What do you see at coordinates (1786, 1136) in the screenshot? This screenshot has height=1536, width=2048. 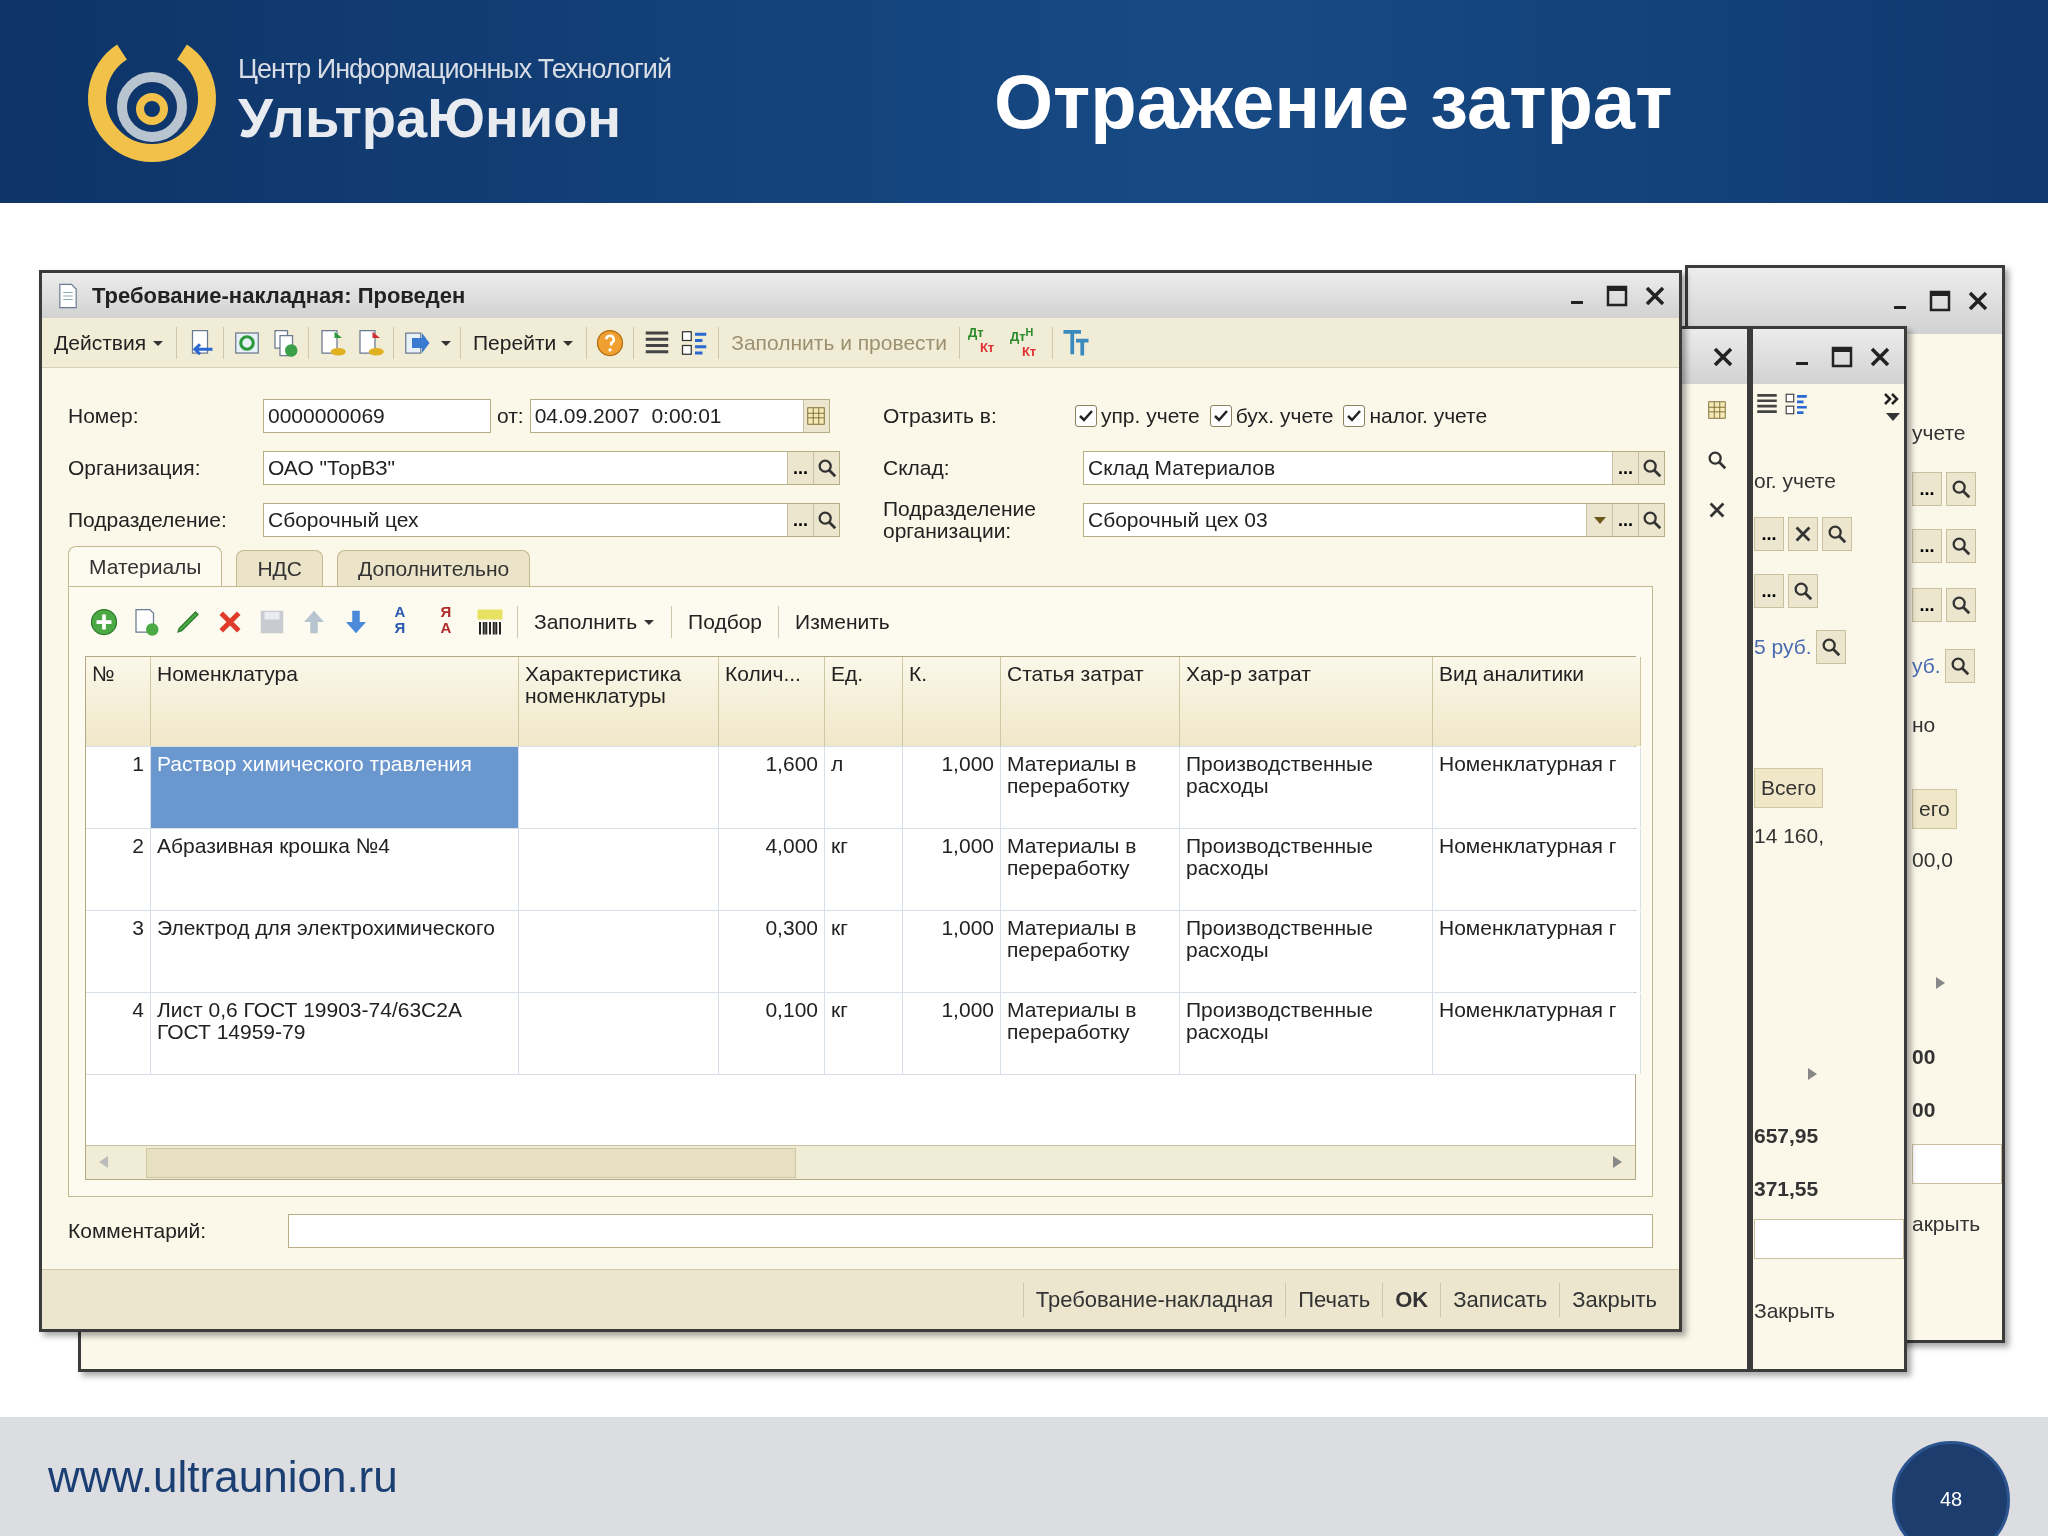 I see `total-value: 657,95` at bounding box center [1786, 1136].